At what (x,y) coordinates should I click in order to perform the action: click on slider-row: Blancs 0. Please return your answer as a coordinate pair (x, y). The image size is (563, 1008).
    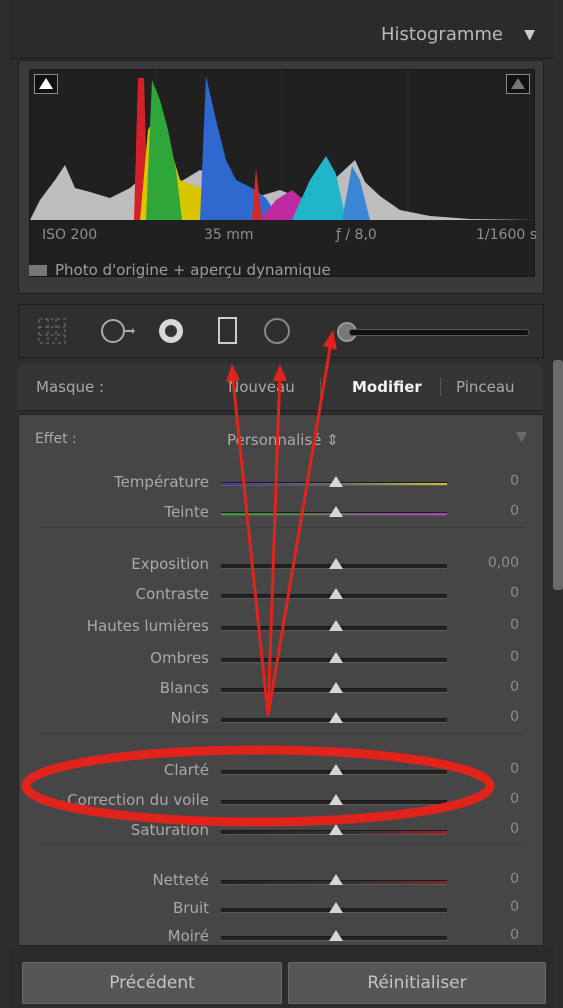
    Looking at the image, I should click on (281, 689).